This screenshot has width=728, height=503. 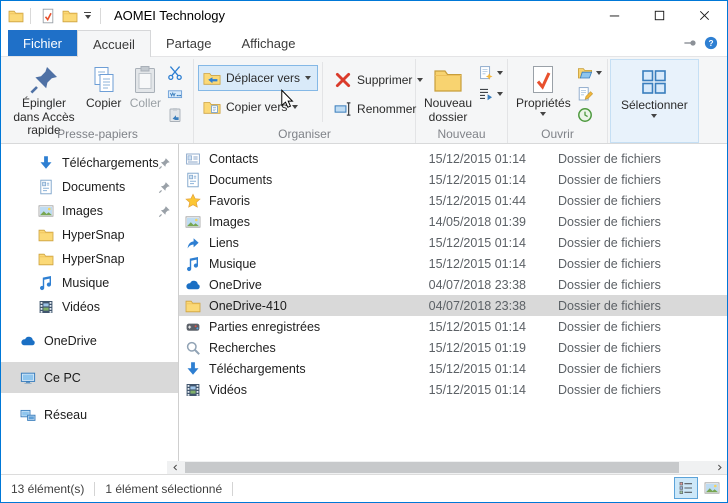 I want to click on sidebar-item-label: Vidéos, so click(x=81, y=307).